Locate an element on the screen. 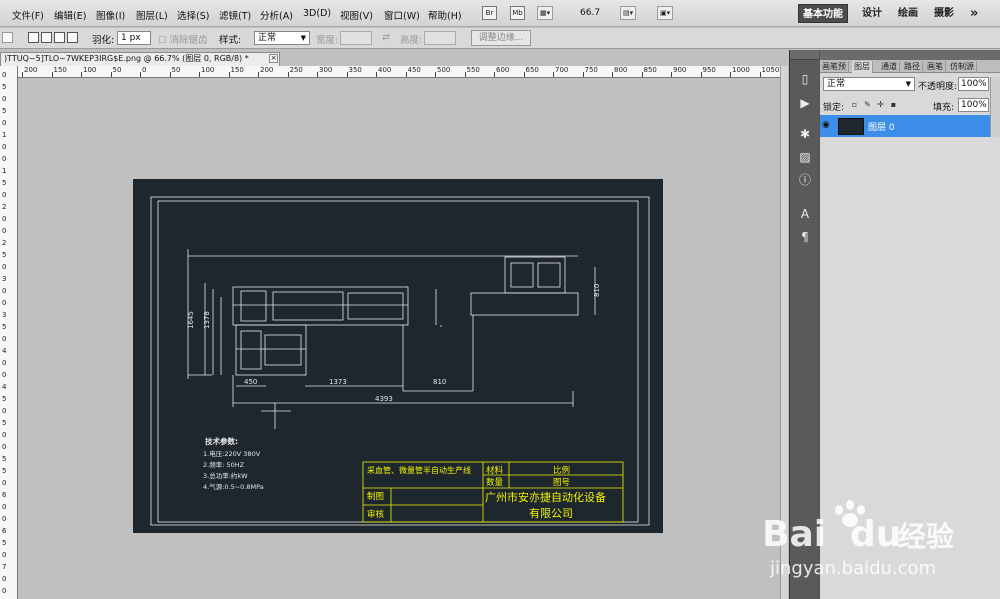 This screenshot has height=599, width=1000. height-input is located at coordinates (440, 38).